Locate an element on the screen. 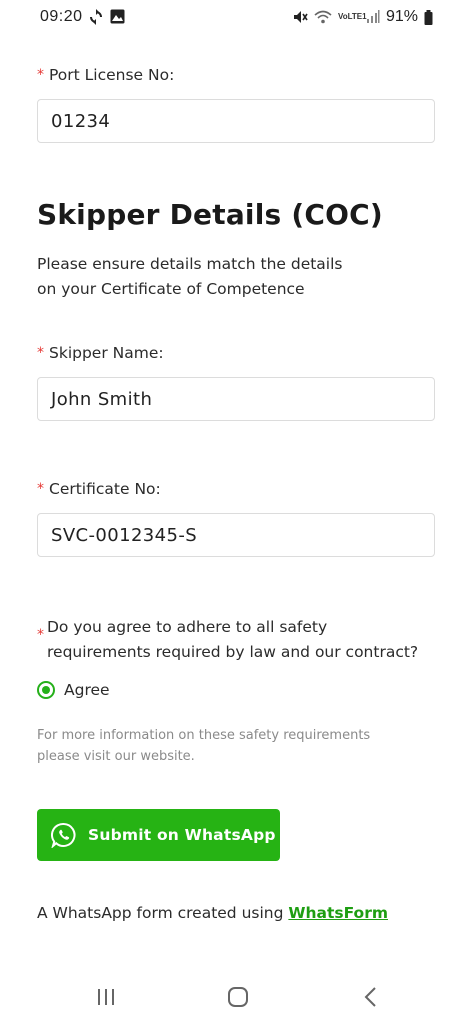  system-nav-bar is located at coordinates (236, 997).